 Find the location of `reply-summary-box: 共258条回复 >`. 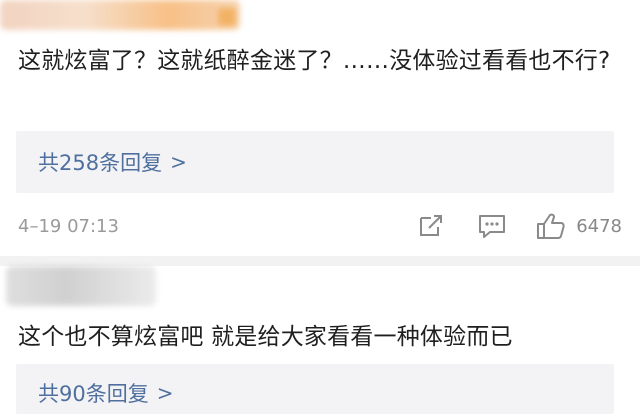

reply-summary-box: 共258条回复 > is located at coordinates (315, 162).